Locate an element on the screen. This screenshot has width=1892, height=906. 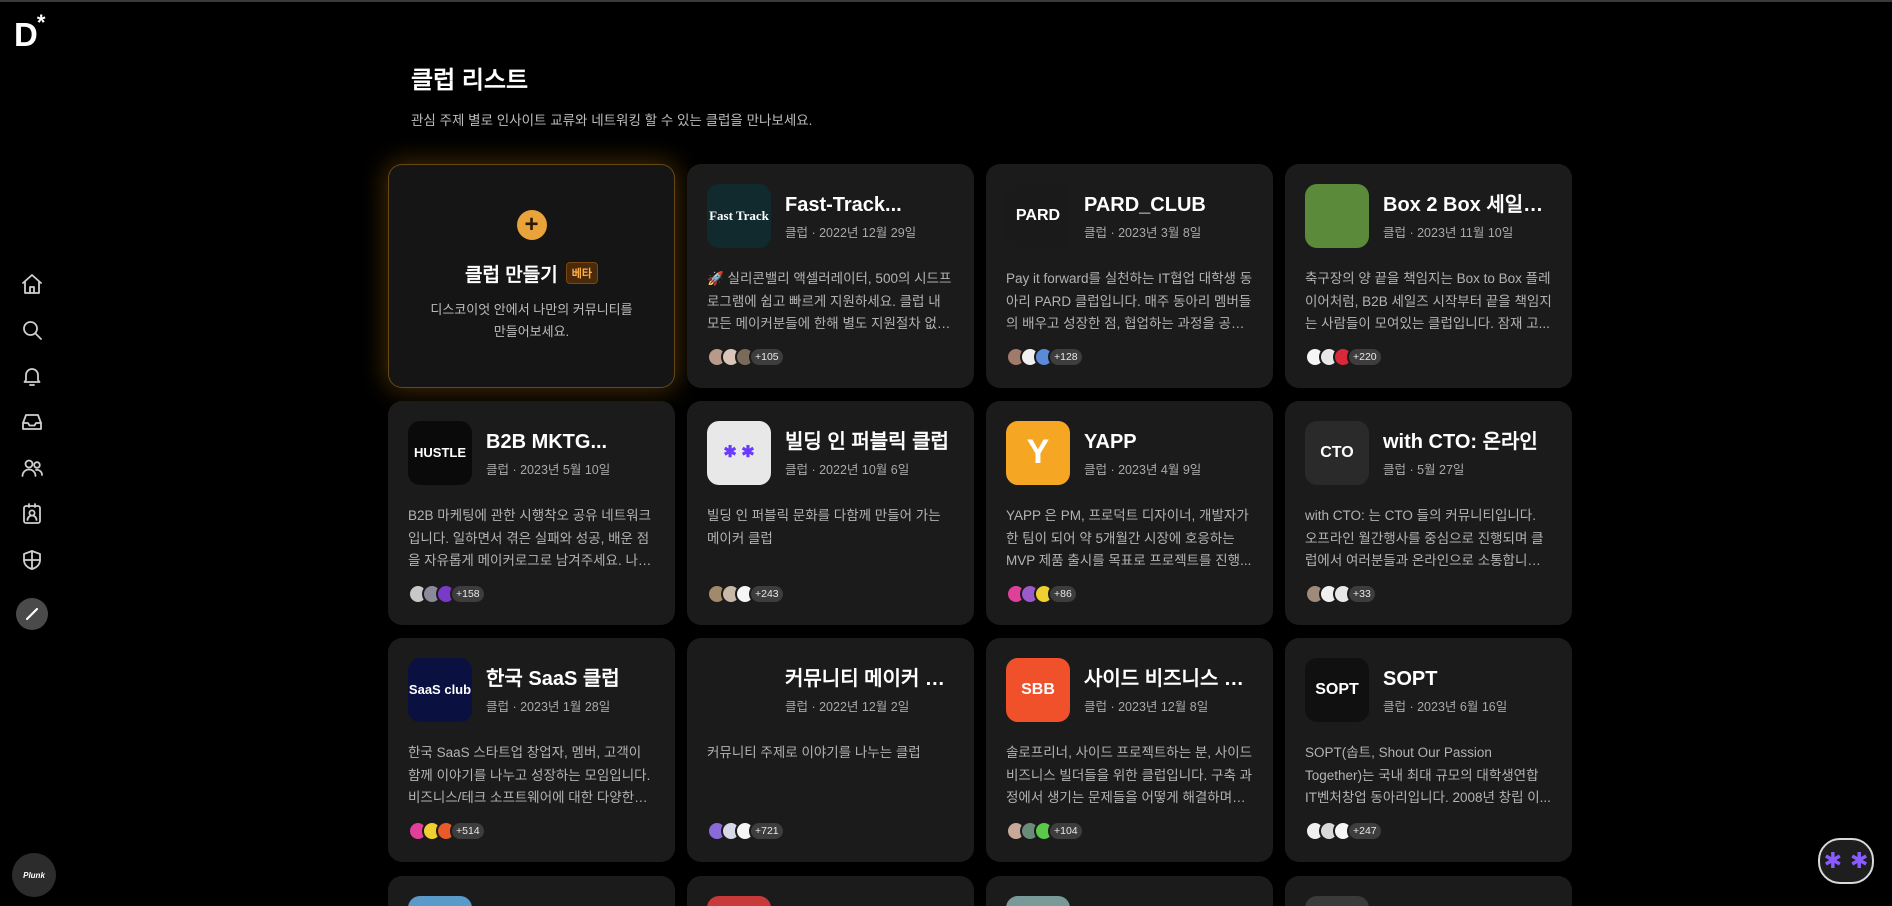
club-name: 한국 SaaS 클럽 is located at coordinates (553, 678).